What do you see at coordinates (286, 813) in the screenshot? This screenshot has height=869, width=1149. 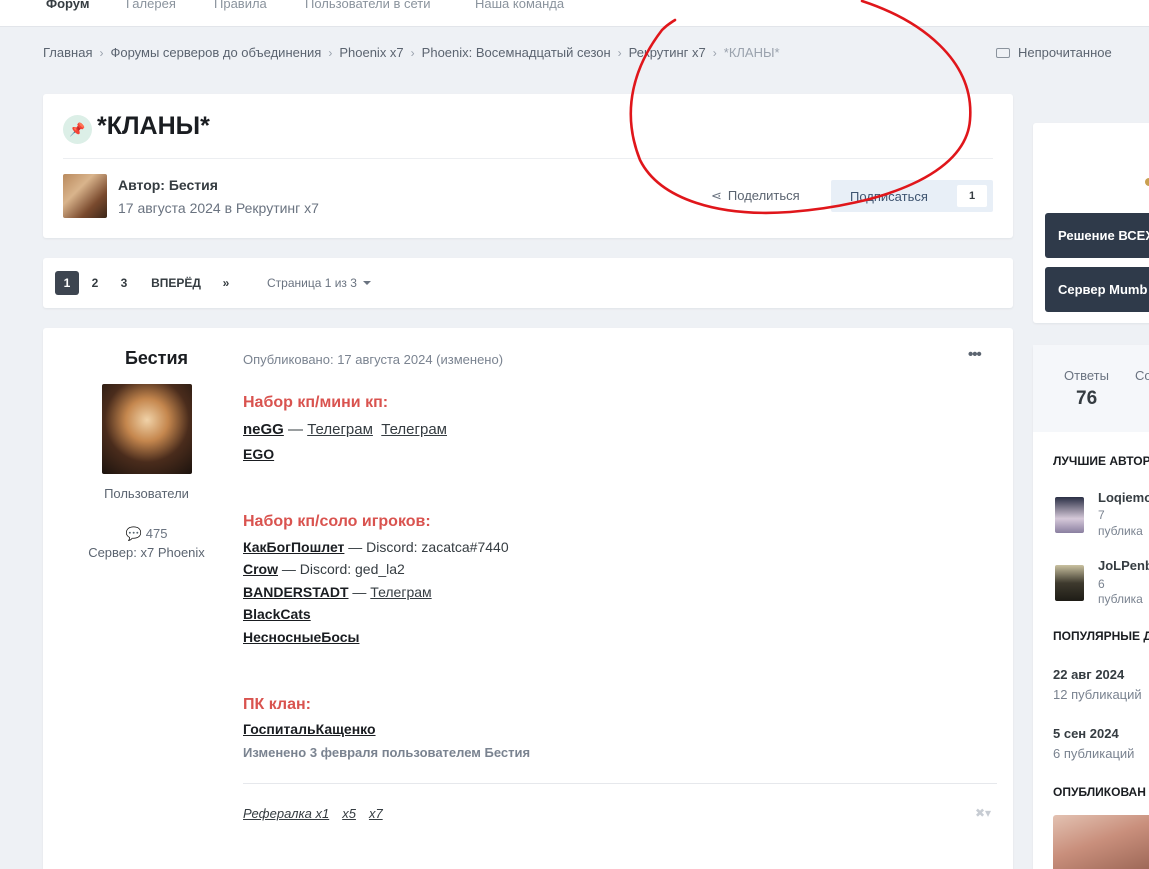 I see `signature-link: Рефералка x1` at bounding box center [286, 813].